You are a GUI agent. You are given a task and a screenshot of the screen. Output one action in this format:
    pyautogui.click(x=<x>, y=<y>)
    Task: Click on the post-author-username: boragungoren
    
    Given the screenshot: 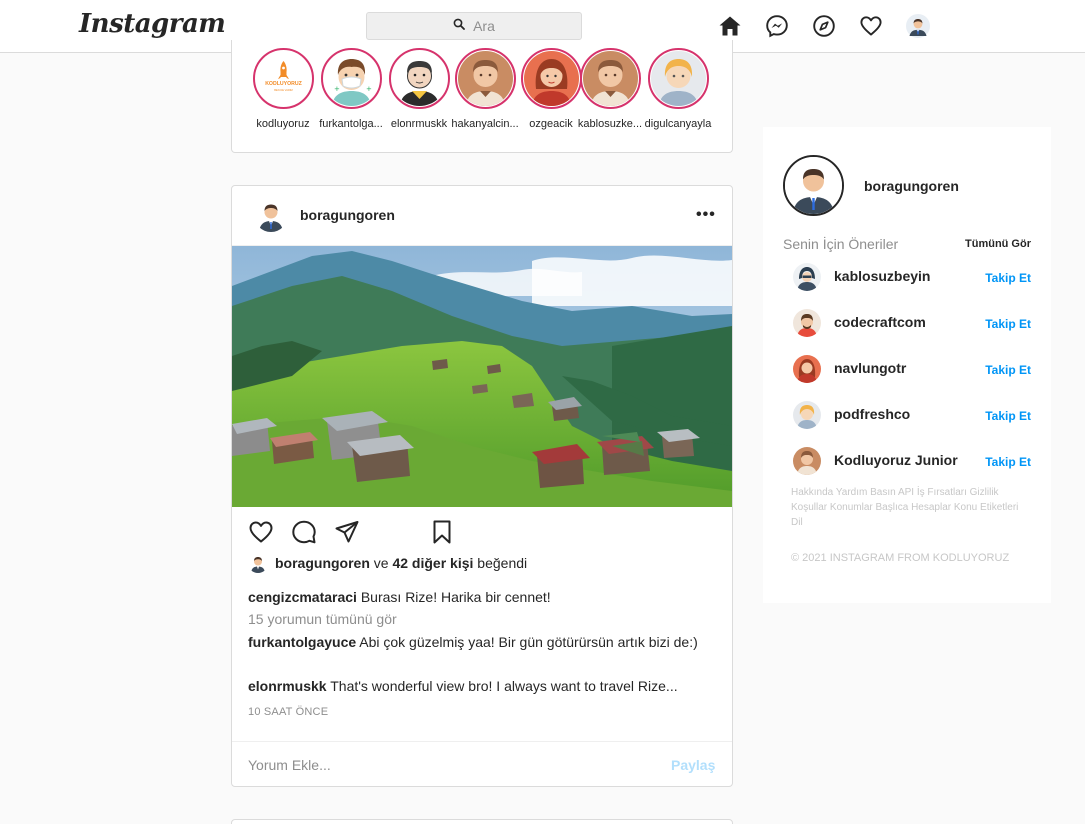 What is the action you would take?
    pyautogui.click(x=347, y=215)
    